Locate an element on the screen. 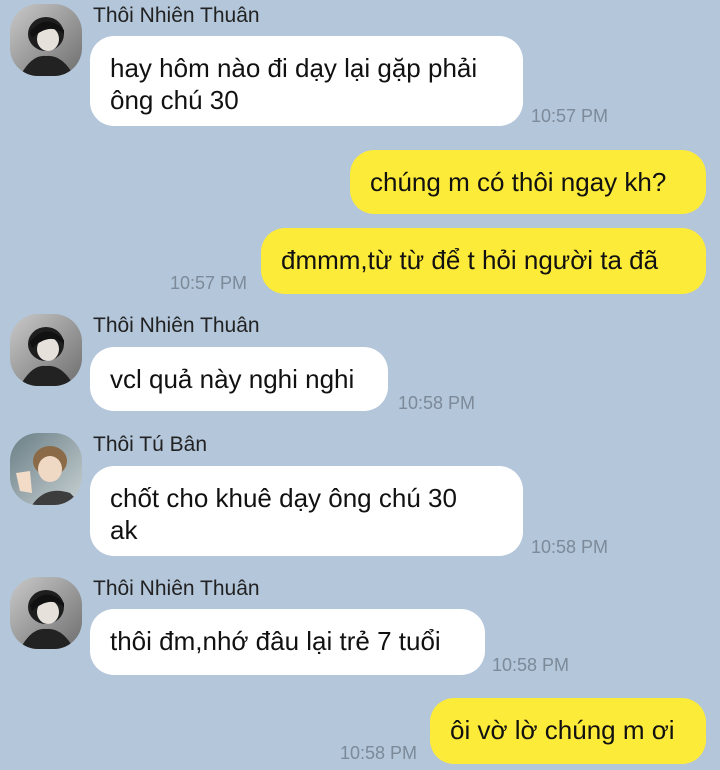  message-bubble: đmmm,từ từ để t hỏi người ta đã is located at coordinates (483, 261).